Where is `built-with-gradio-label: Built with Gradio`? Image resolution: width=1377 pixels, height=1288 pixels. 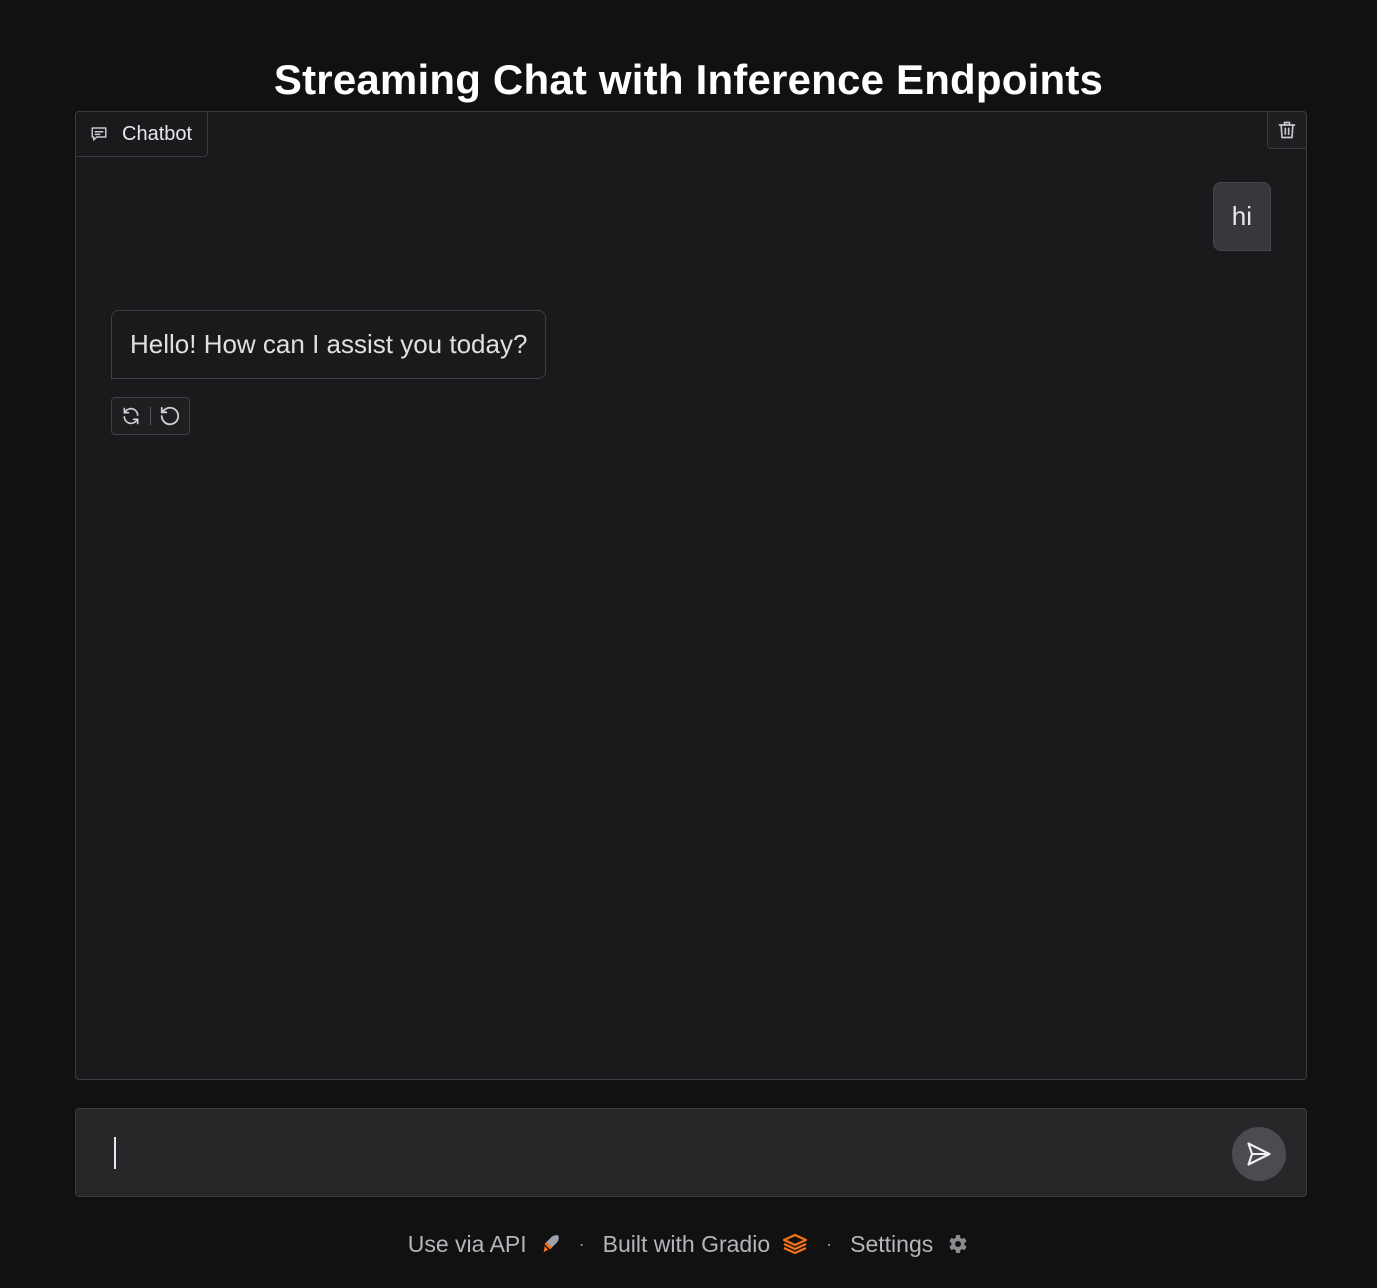
built-with-gradio-label: Built with Gradio is located at coordinates (686, 1243).